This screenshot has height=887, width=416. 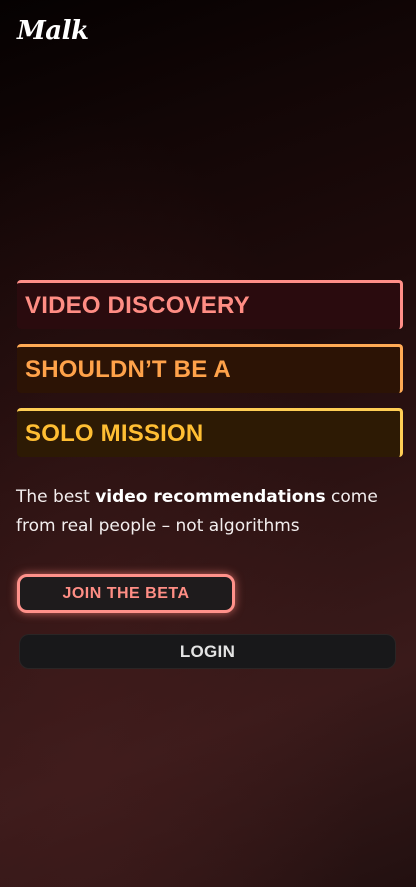 I want to click on headline-line-1: VIDEO DISCOVERY, so click(x=210, y=304).